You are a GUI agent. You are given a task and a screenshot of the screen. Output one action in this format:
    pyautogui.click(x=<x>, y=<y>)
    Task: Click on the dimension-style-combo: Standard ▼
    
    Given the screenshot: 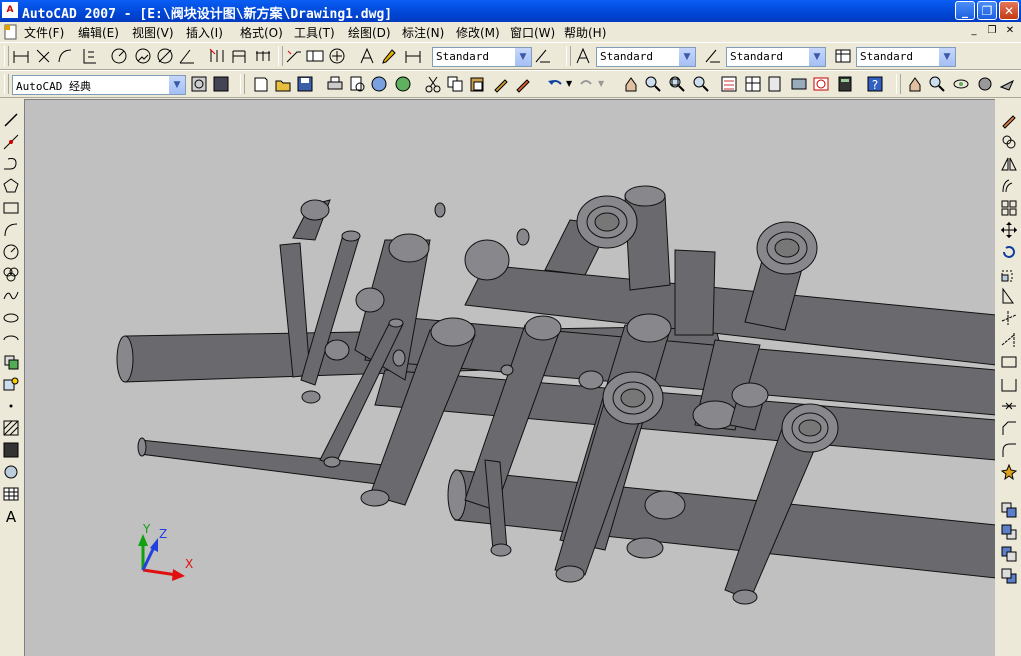 What is the action you would take?
    pyautogui.click(x=776, y=57)
    